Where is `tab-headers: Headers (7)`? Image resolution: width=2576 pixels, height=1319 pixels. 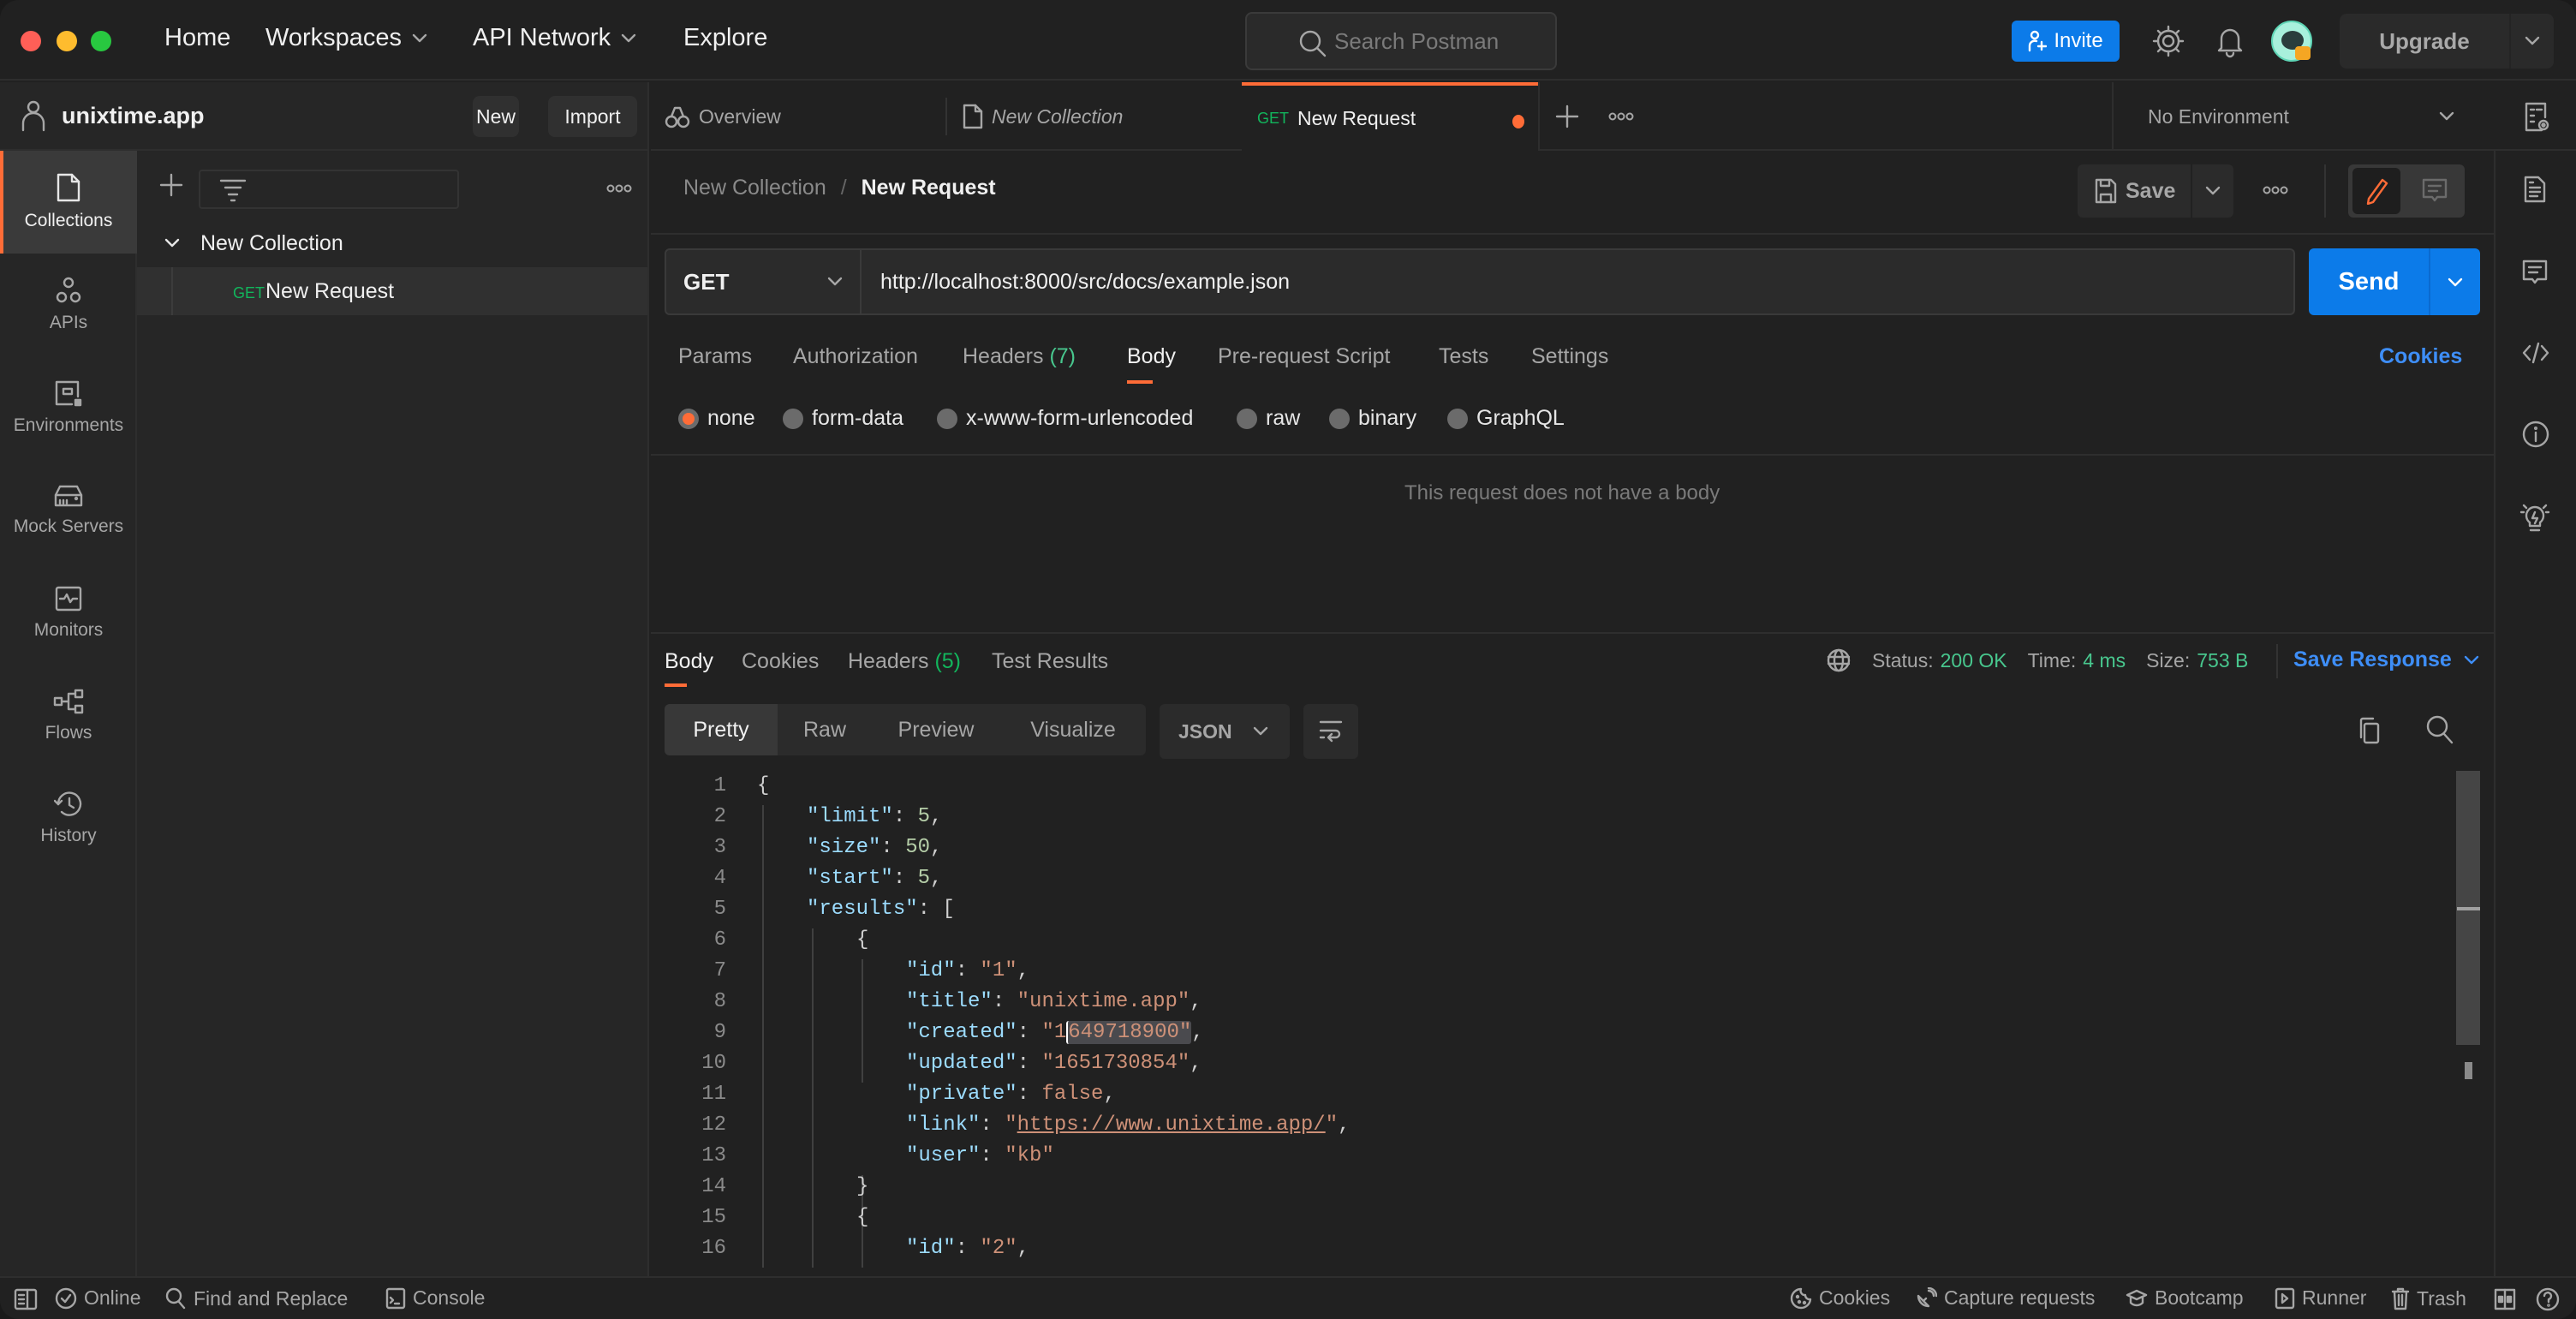
tab-headers: Headers (7) is located at coordinates (1020, 357).